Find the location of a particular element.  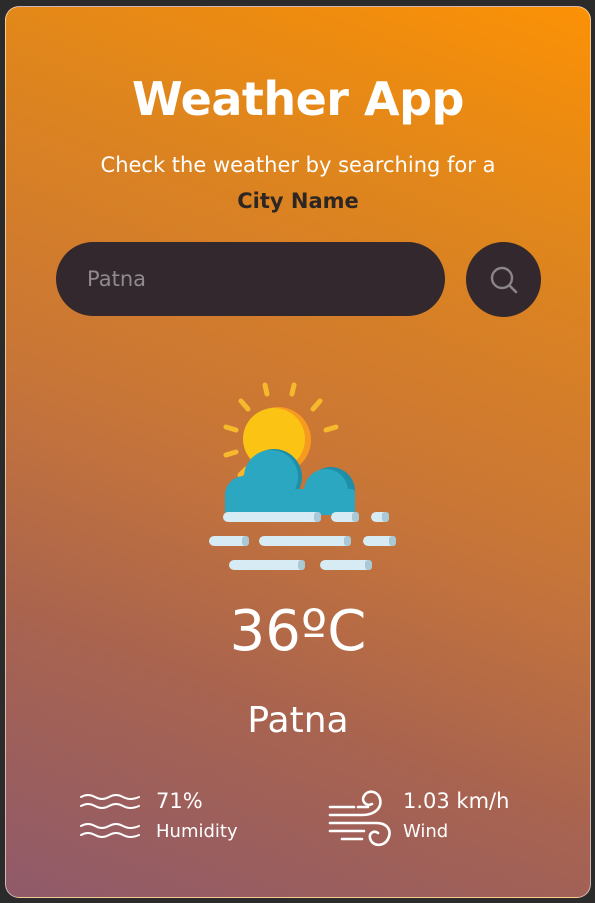

app-subtitle: Check the weather by searching for a is located at coordinates (298, 165).